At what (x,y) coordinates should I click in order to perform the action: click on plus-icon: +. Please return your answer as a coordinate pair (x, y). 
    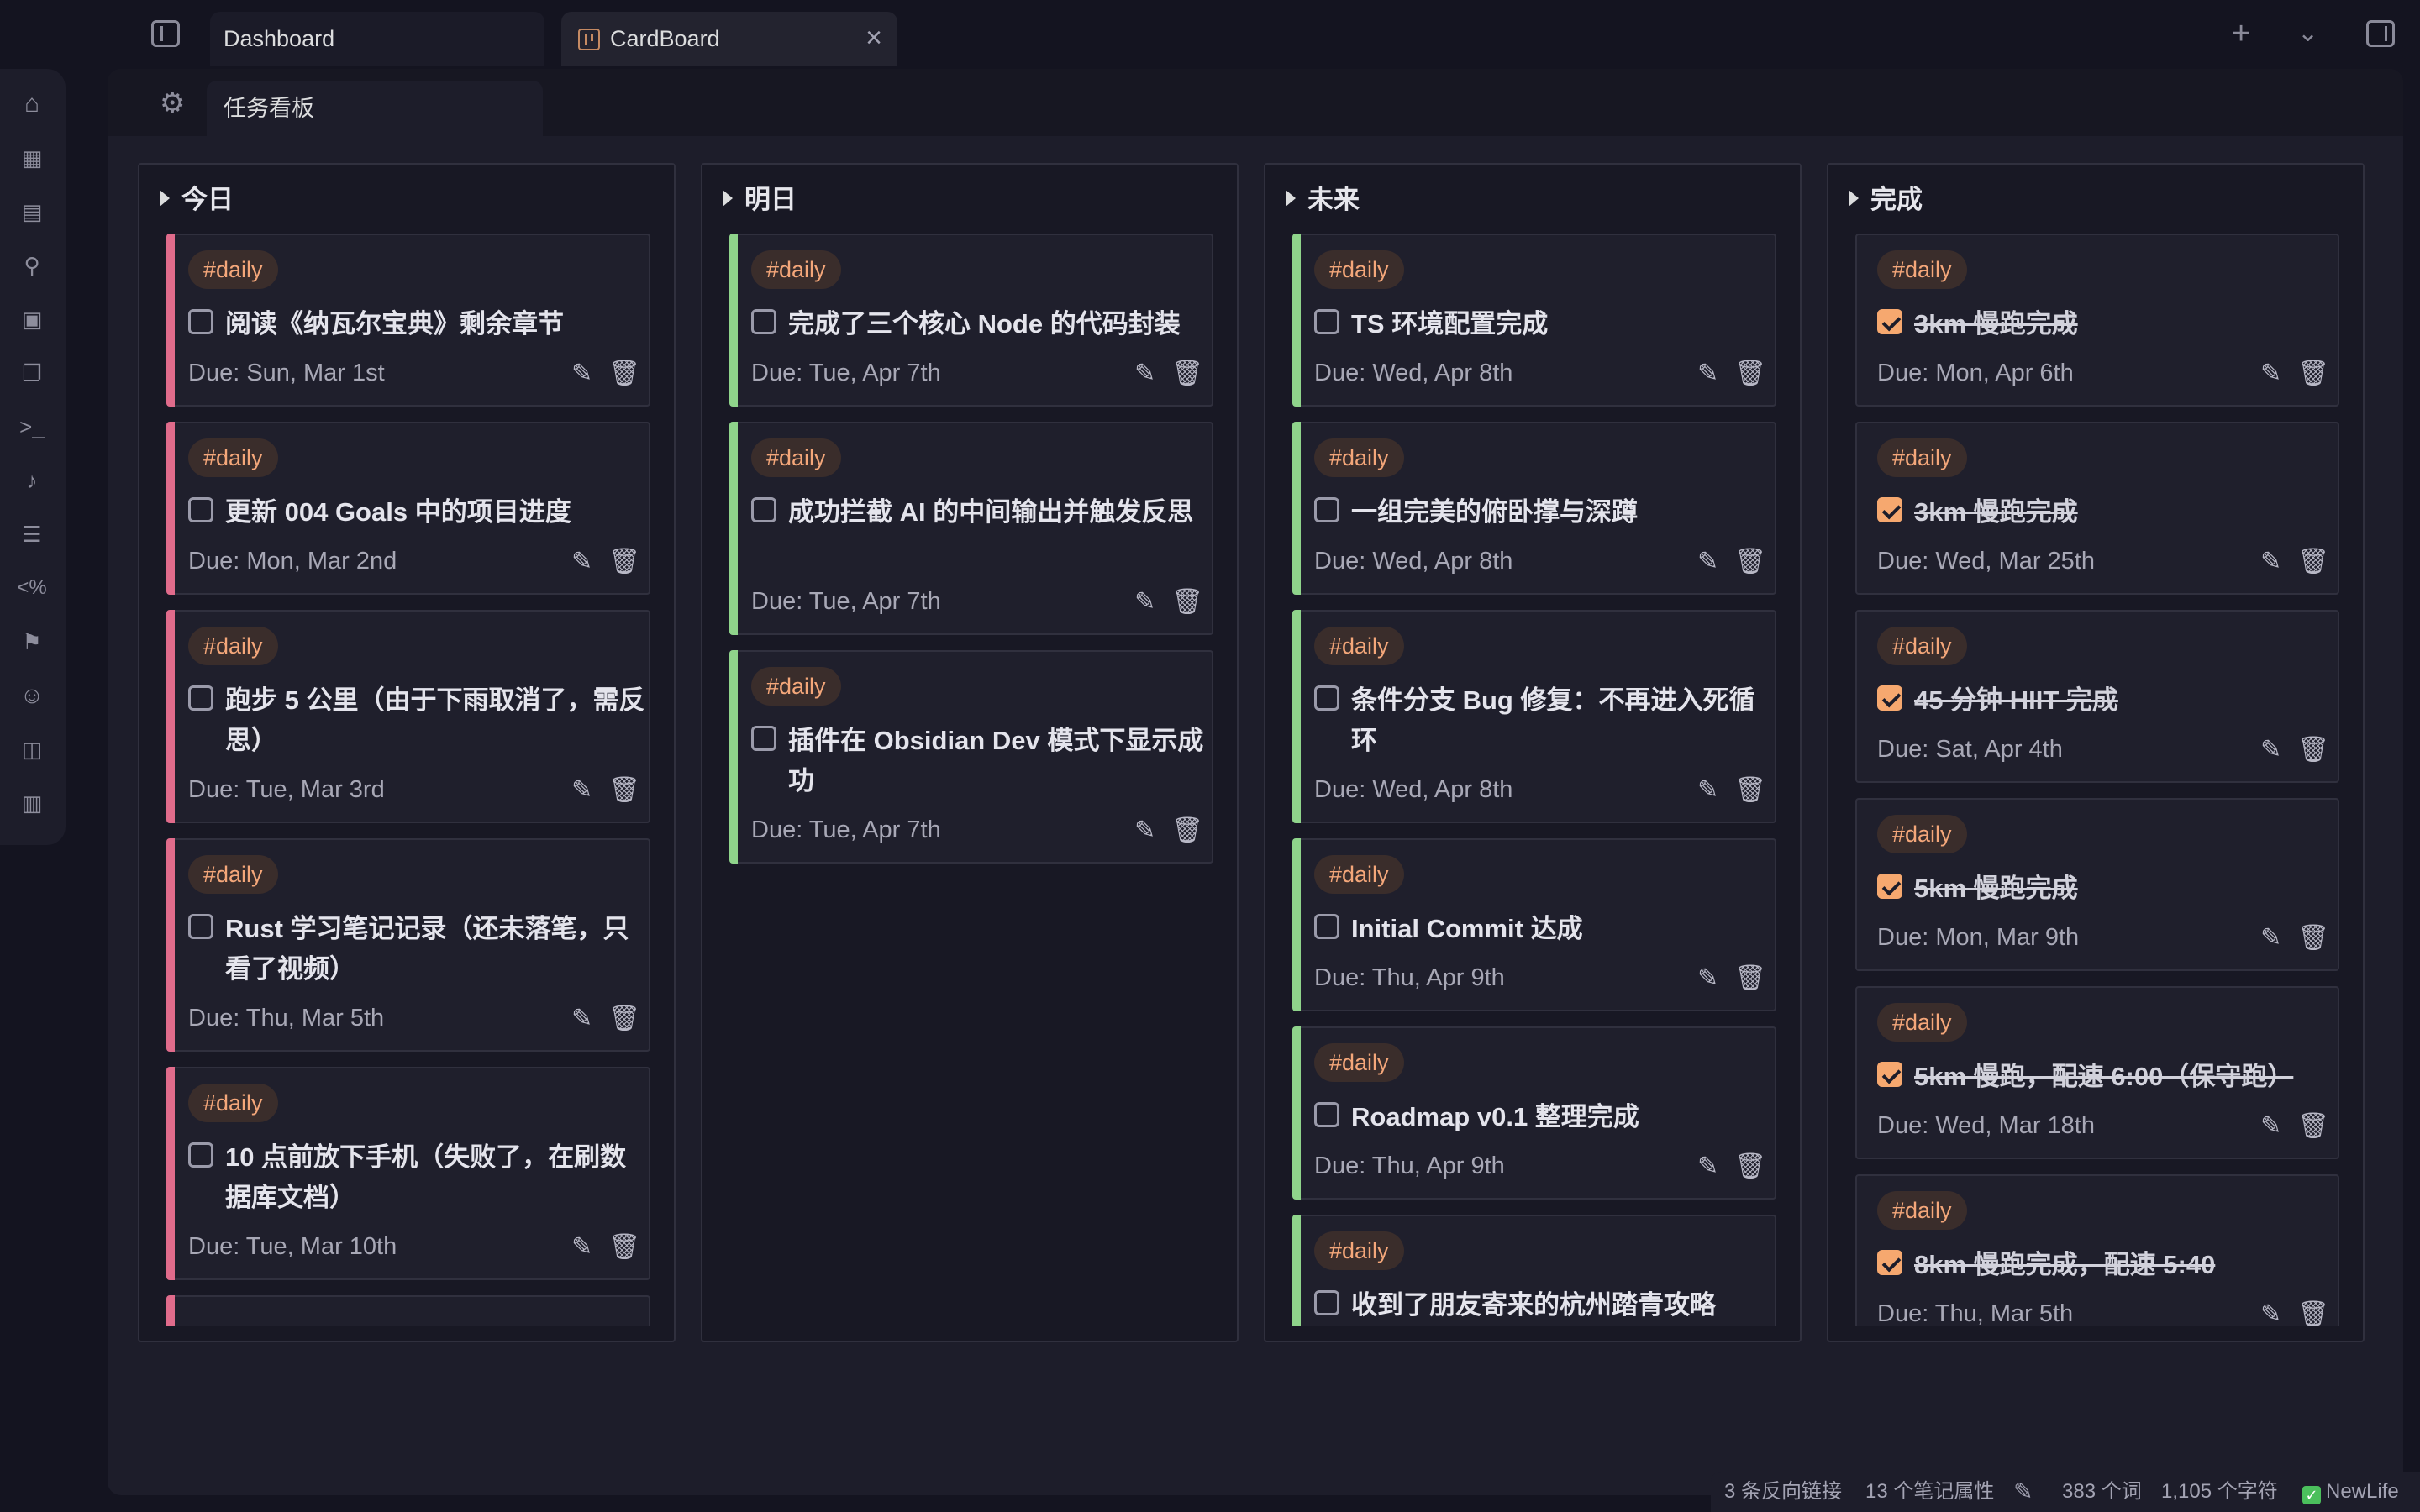
    Looking at the image, I should click on (2241, 33).